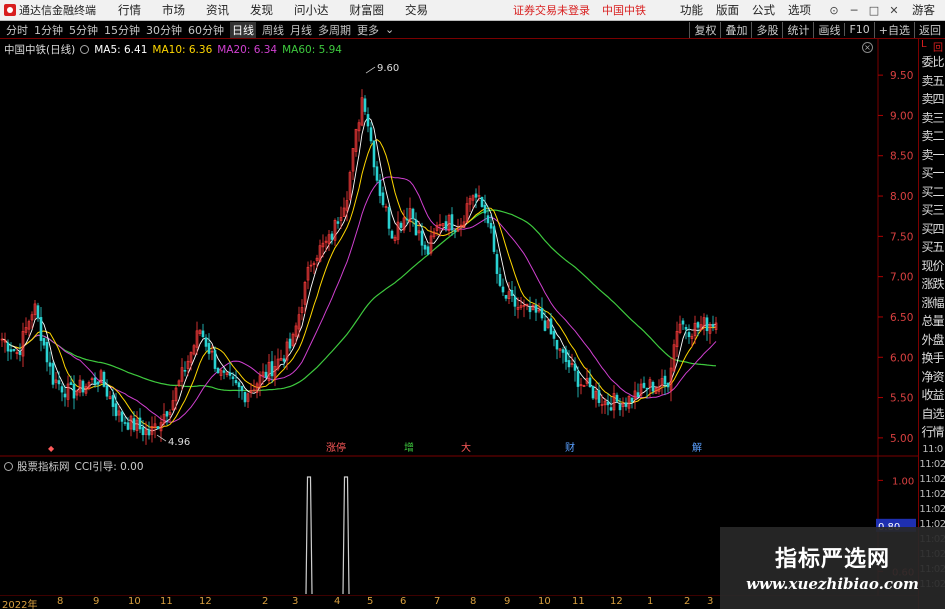  I want to click on low-marker-line, so click(161, 438).